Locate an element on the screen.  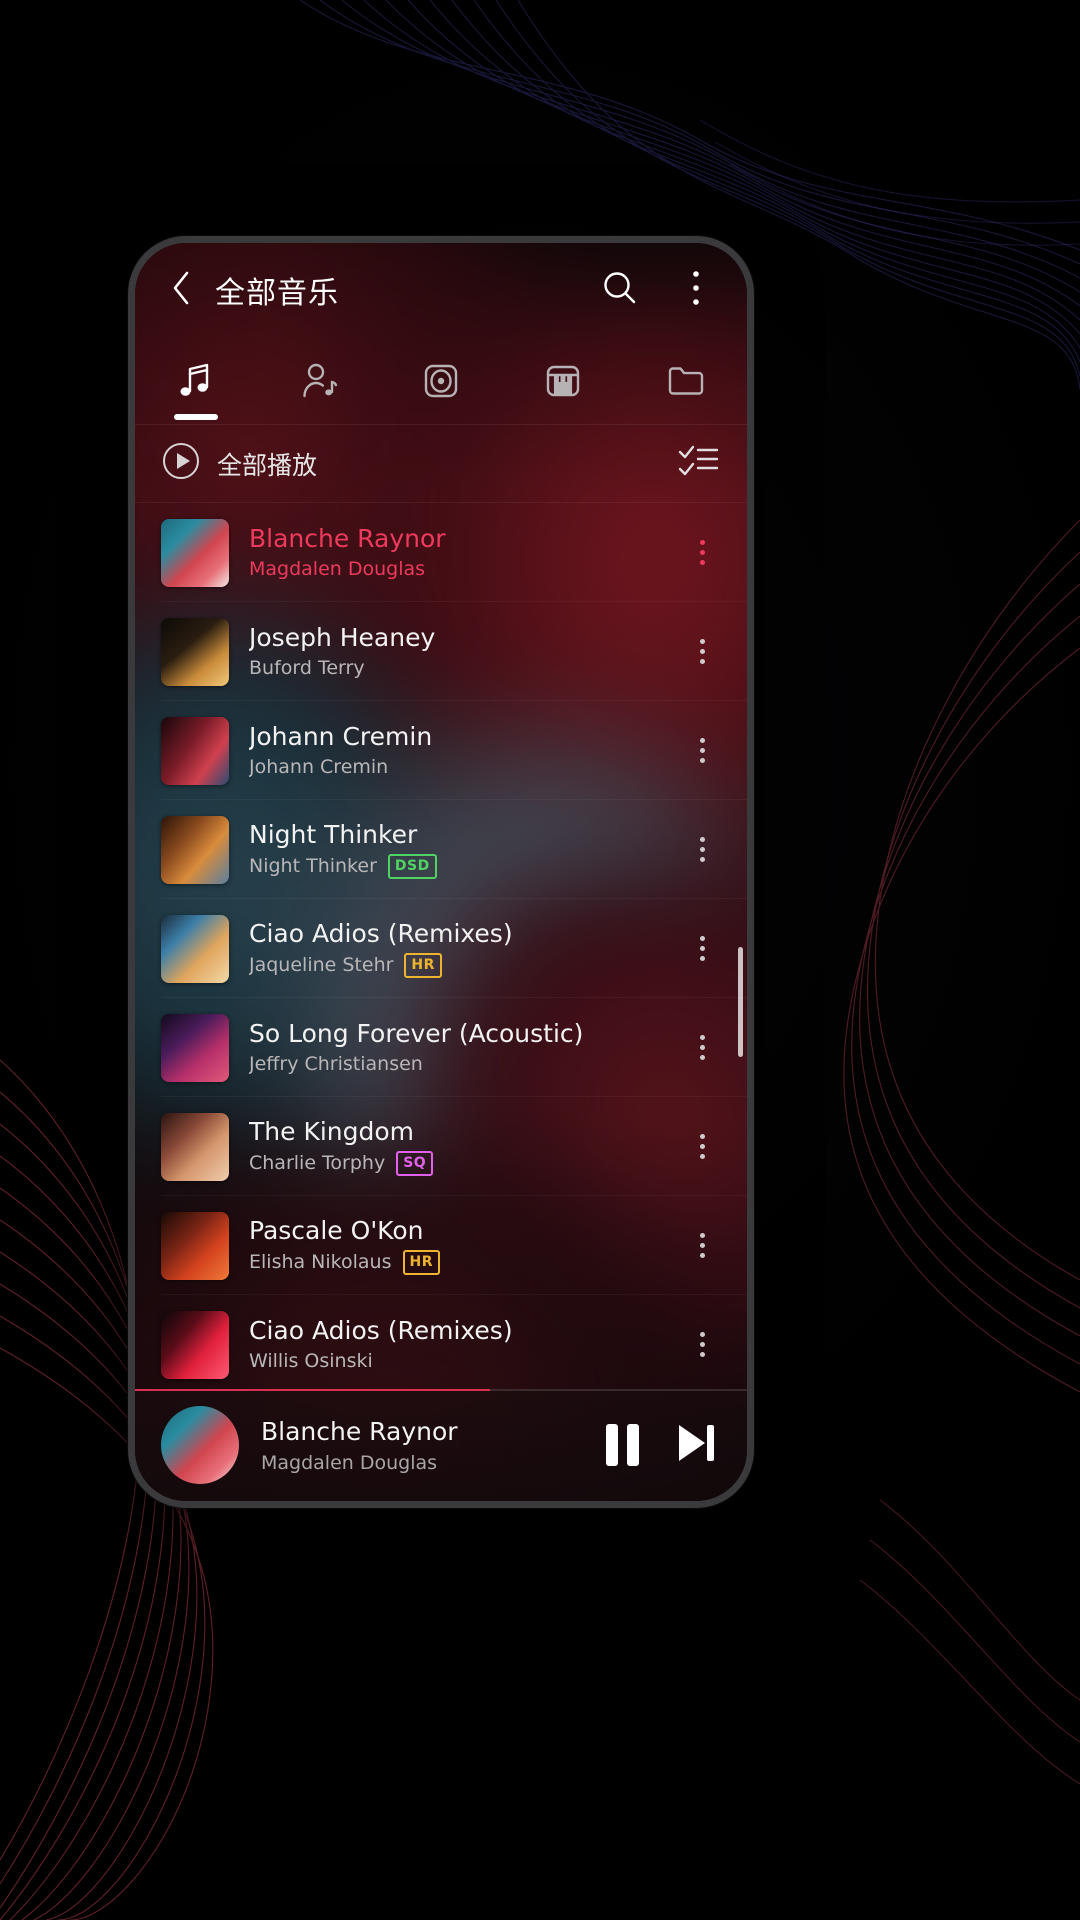
app-bar: 全部音乐 is located at coordinates (441, 290).